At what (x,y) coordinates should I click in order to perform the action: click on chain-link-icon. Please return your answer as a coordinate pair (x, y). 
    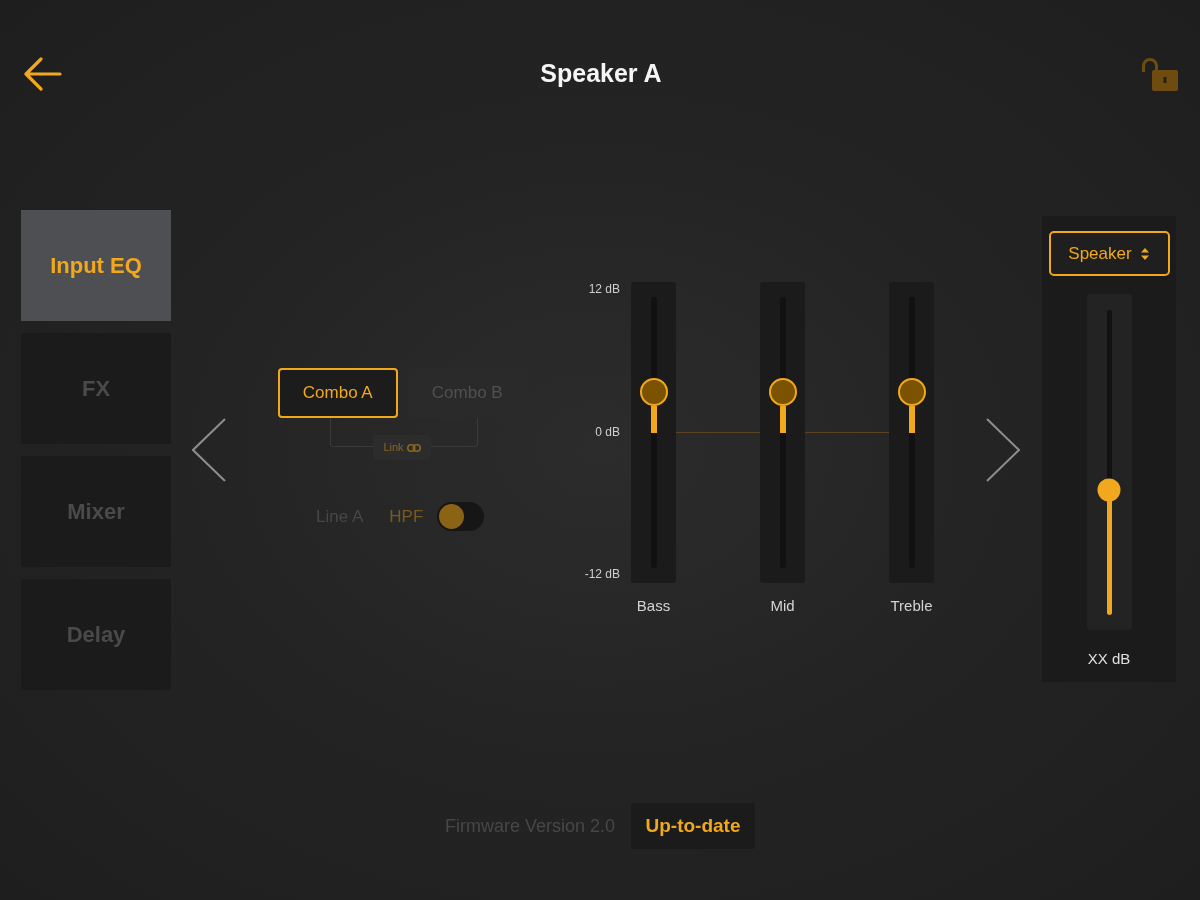
    Looking at the image, I should click on (413, 447).